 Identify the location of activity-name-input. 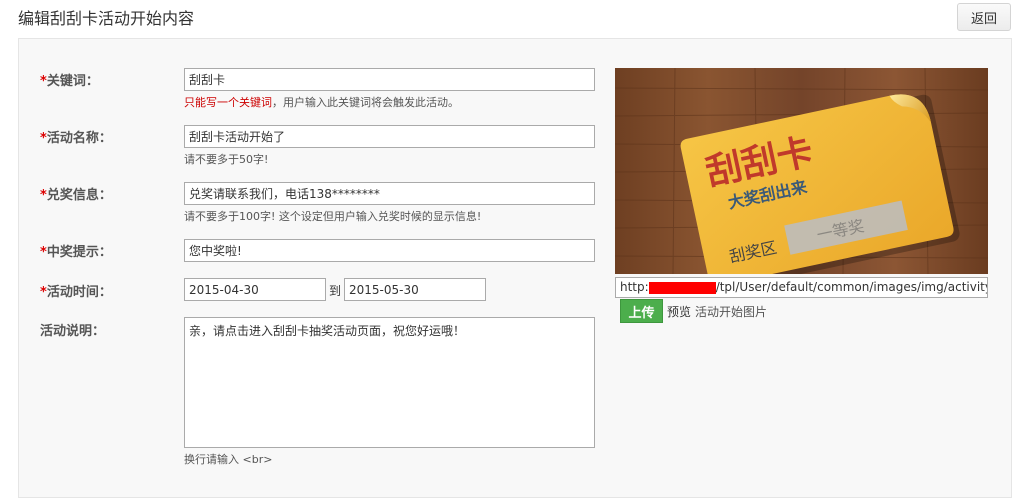
(389, 136).